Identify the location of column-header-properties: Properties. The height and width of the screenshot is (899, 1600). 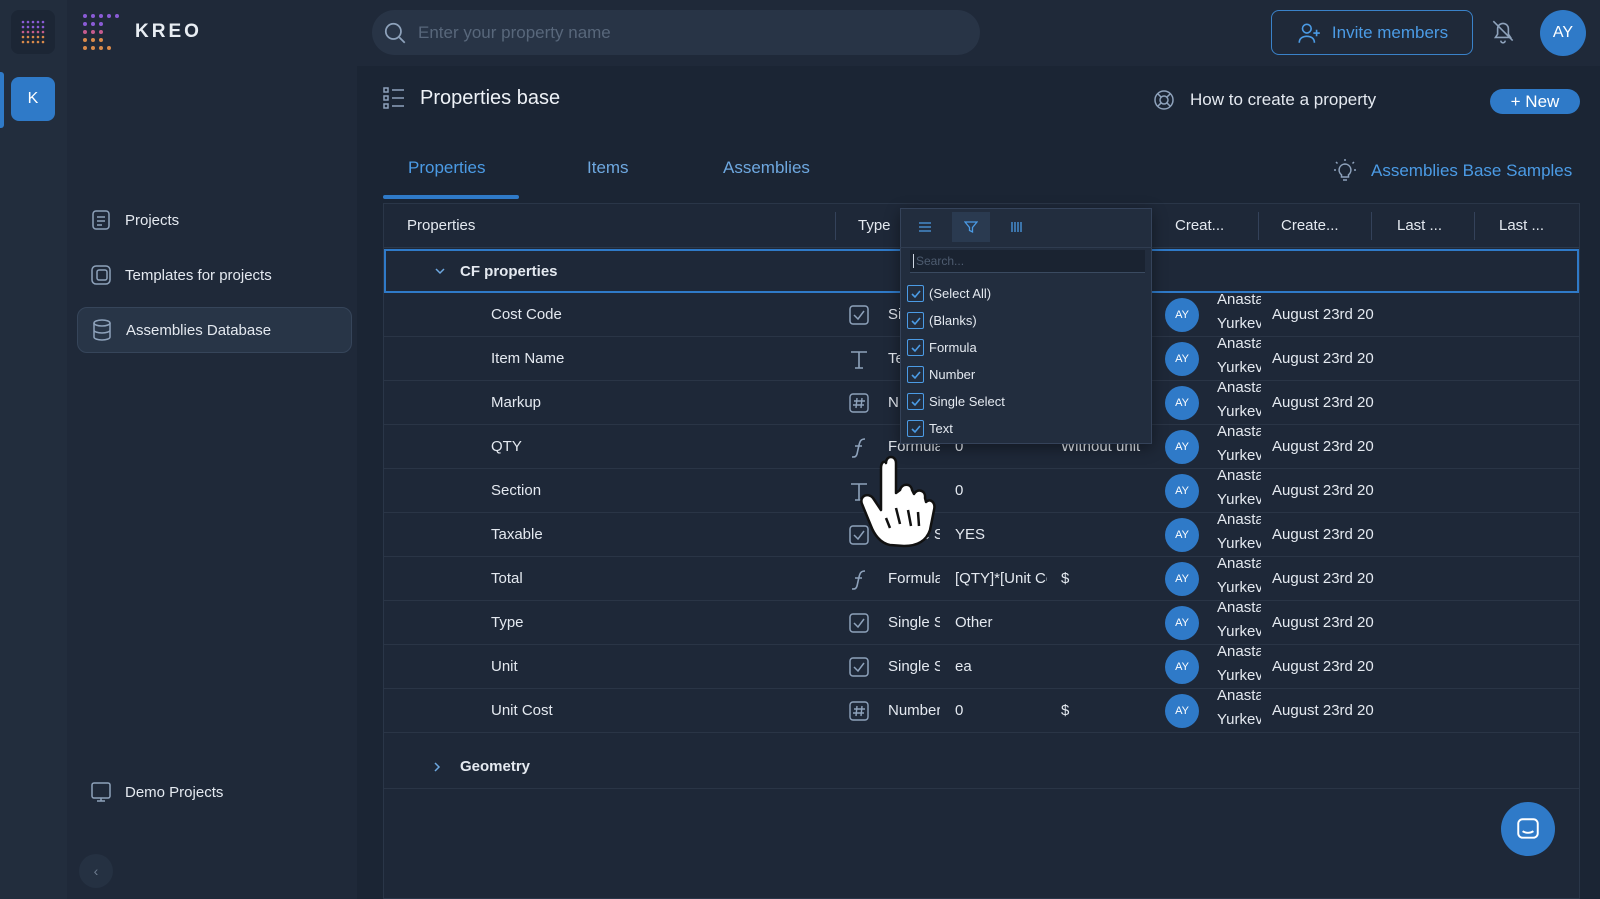
(441, 225).